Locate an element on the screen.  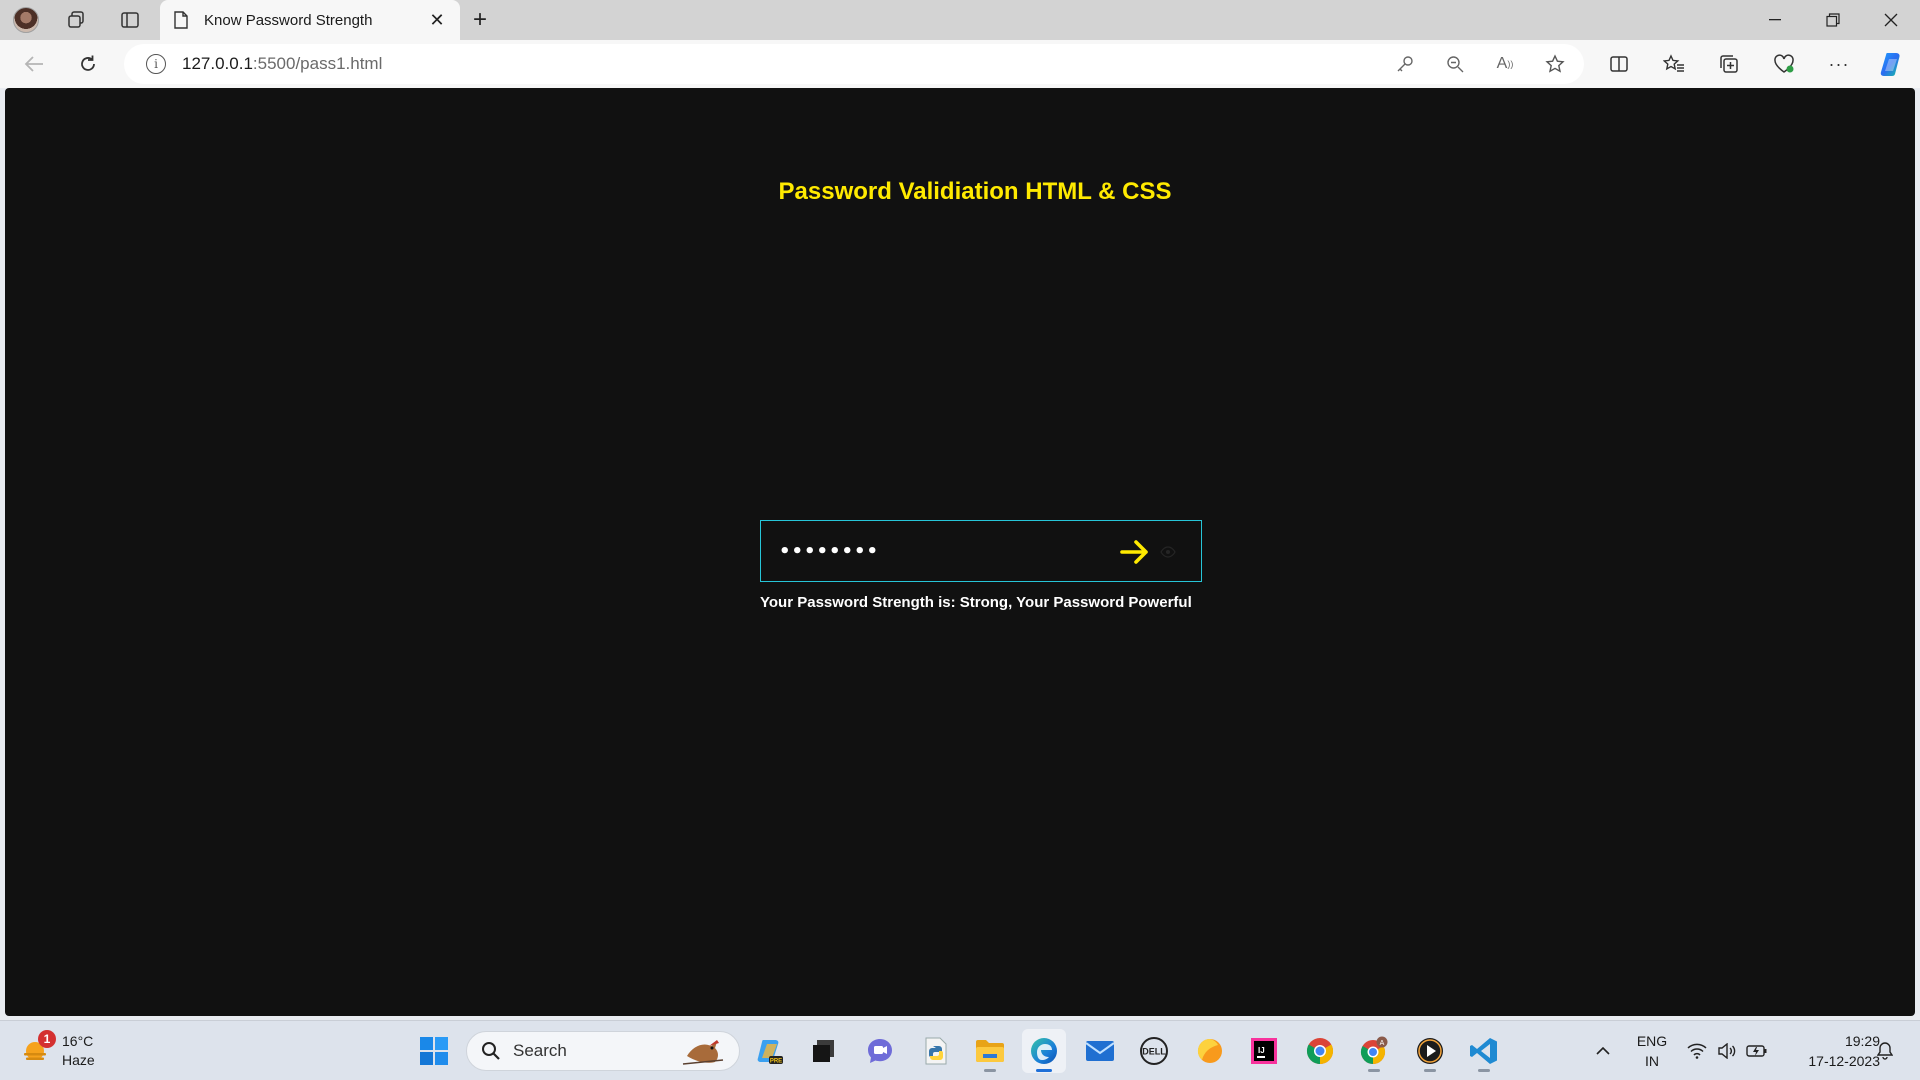
collections-icon is located at coordinates (1729, 64).